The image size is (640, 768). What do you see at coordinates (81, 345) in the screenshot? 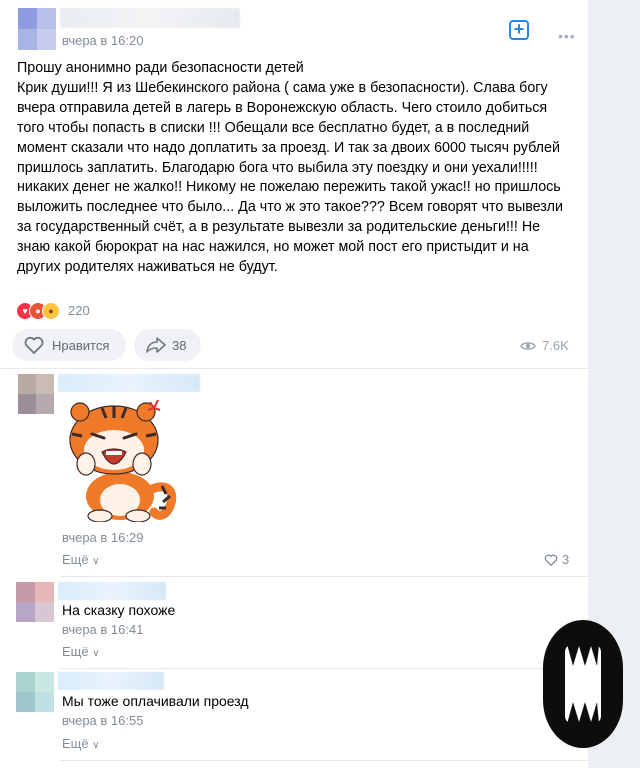
I see `like-label: Нравится` at bounding box center [81, 345].